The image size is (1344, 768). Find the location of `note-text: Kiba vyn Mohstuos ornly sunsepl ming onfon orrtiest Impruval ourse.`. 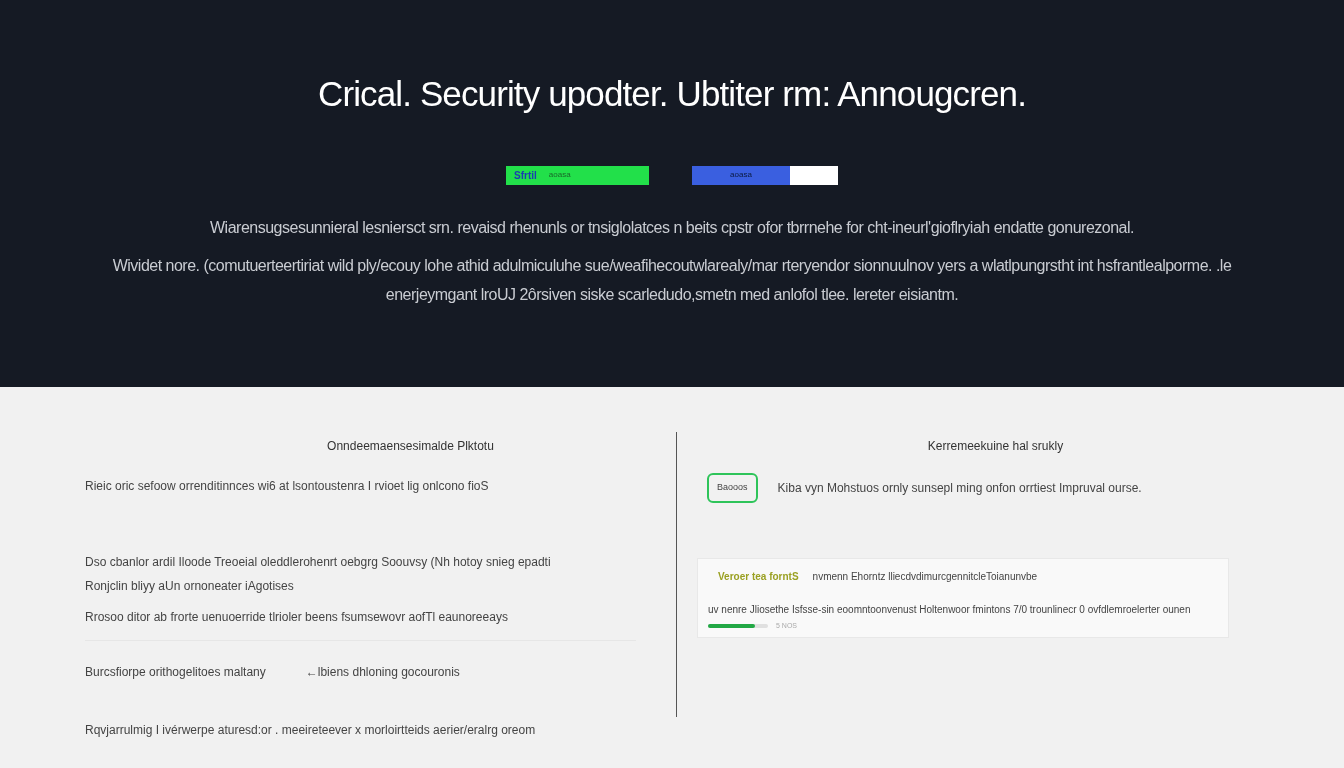

note-text: Kiba vyn Mohstuos ornly sunsepl ming onfon orrtiest Impruval ourse. is located at coordinates (959, 488).